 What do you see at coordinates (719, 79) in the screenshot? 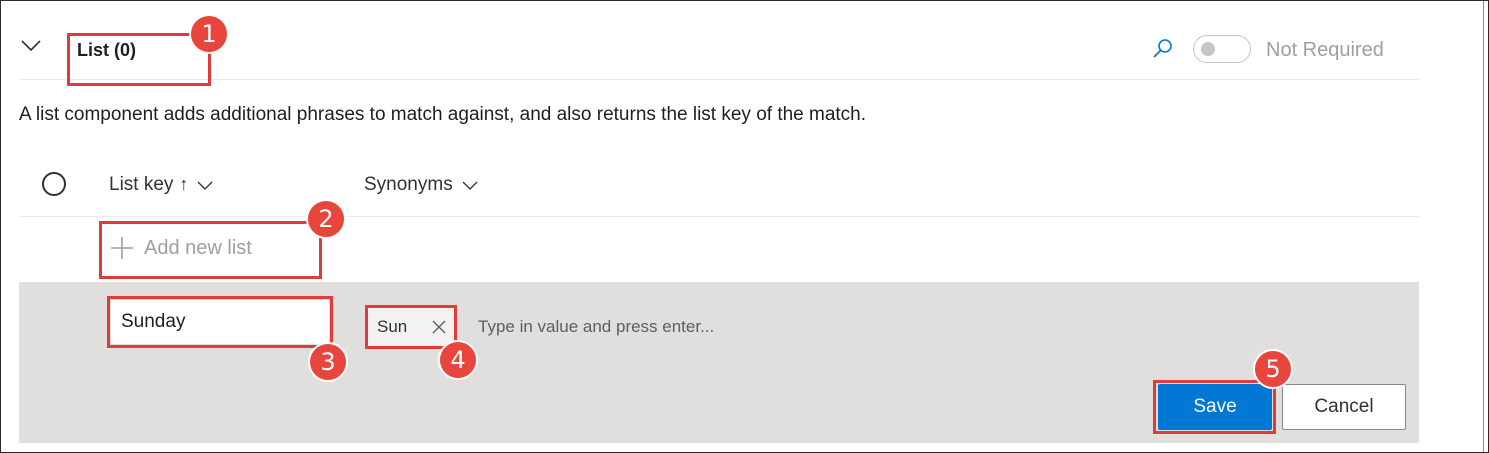
I see `header-divider` at bounding box center [719, 79].